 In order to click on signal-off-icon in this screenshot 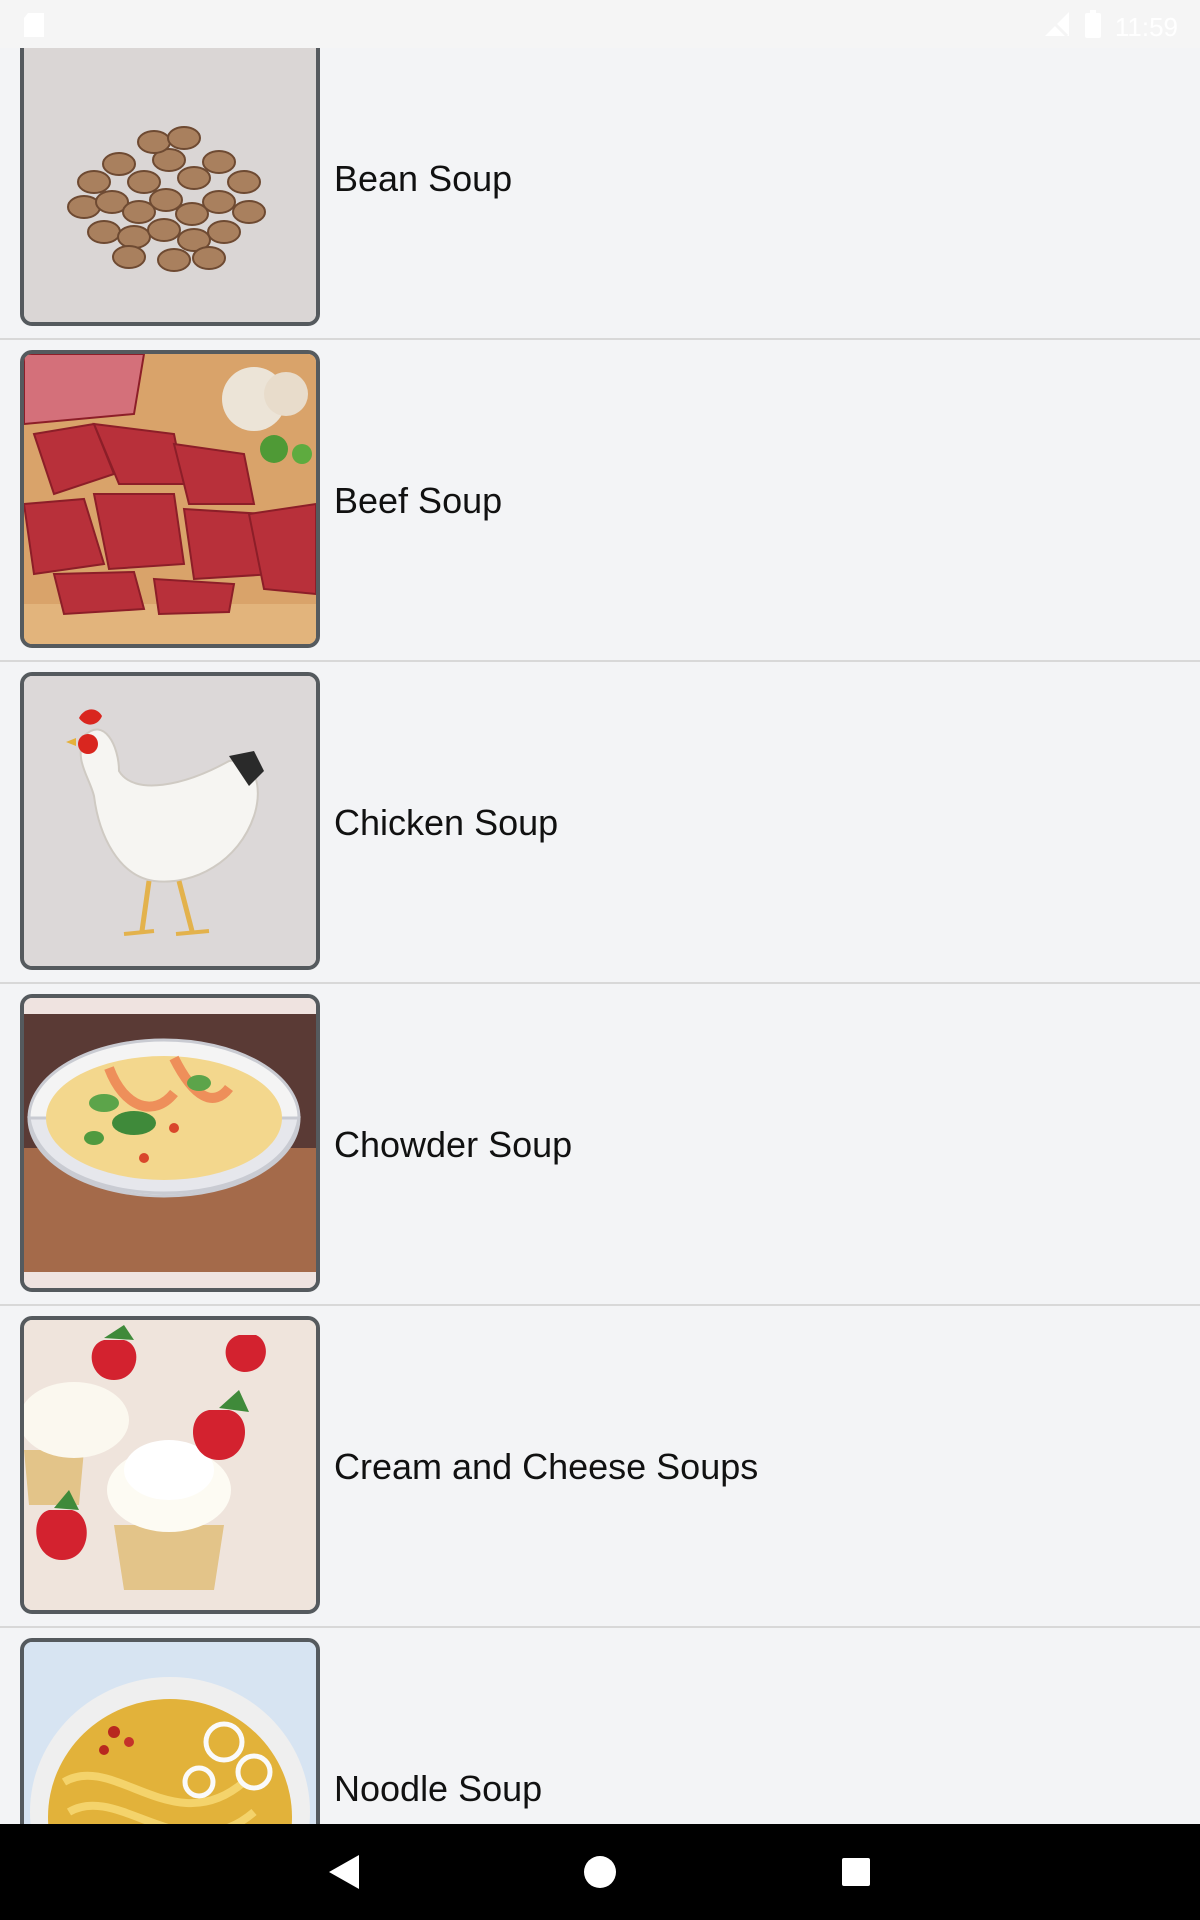, I will do `click(1057, 27)`.